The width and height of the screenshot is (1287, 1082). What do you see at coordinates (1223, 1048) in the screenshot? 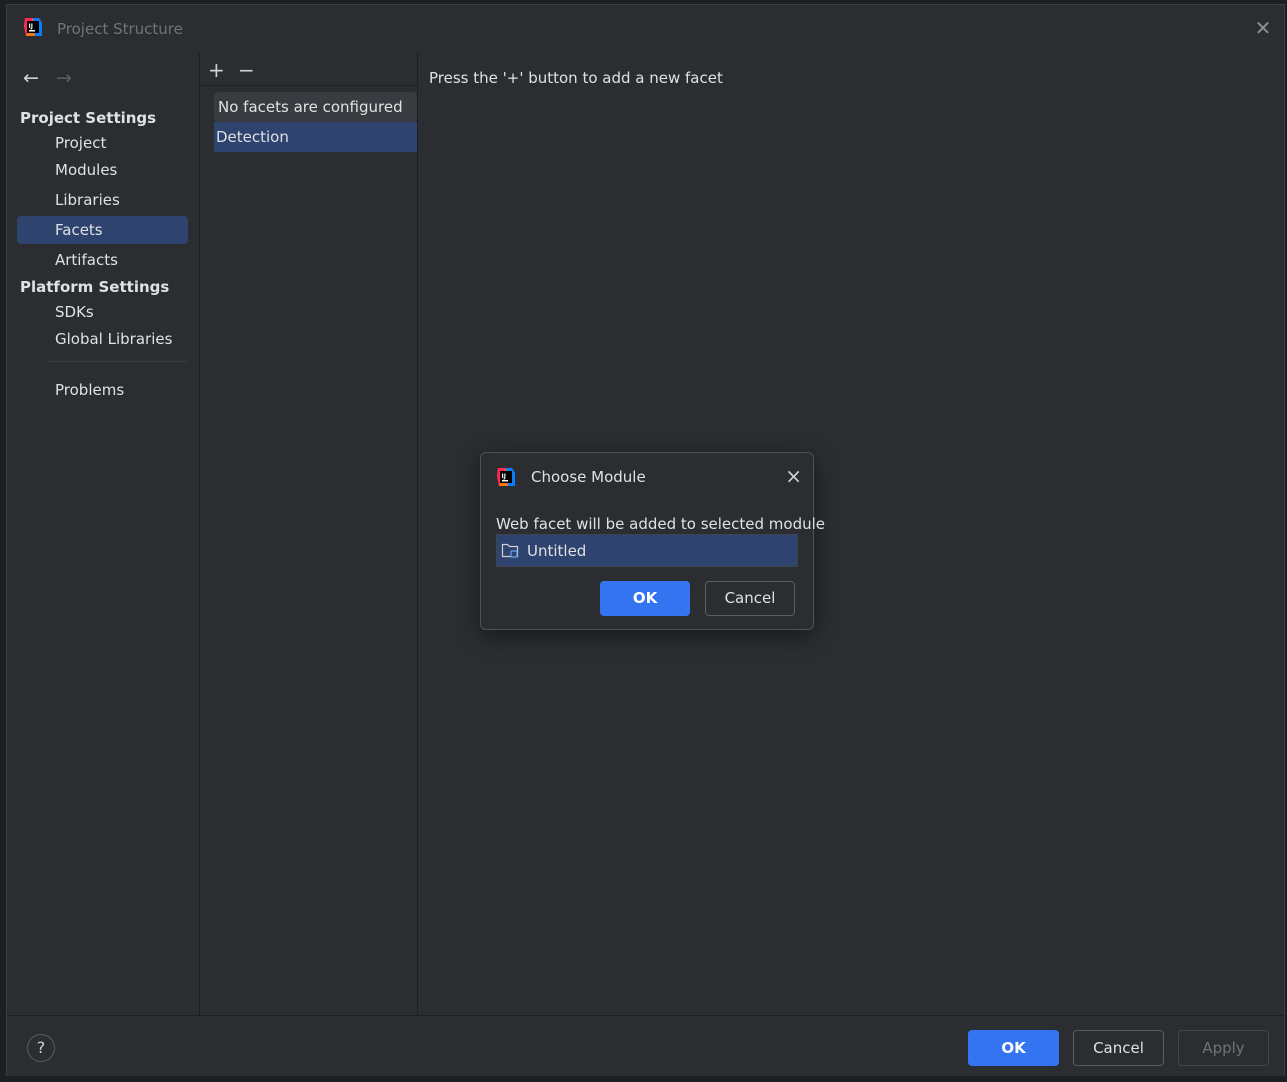
I see `apply-button: Apply` at bounding box center [1223, 1048].